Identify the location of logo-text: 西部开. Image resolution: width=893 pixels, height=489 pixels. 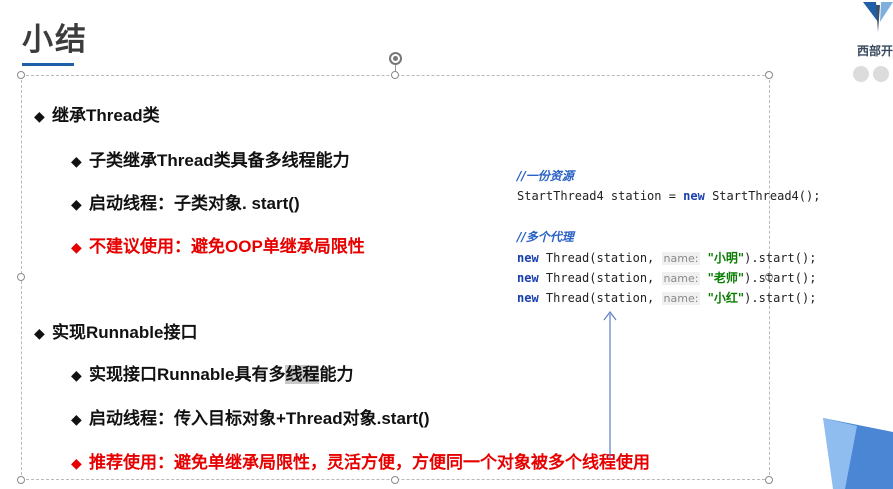
(875, 51).